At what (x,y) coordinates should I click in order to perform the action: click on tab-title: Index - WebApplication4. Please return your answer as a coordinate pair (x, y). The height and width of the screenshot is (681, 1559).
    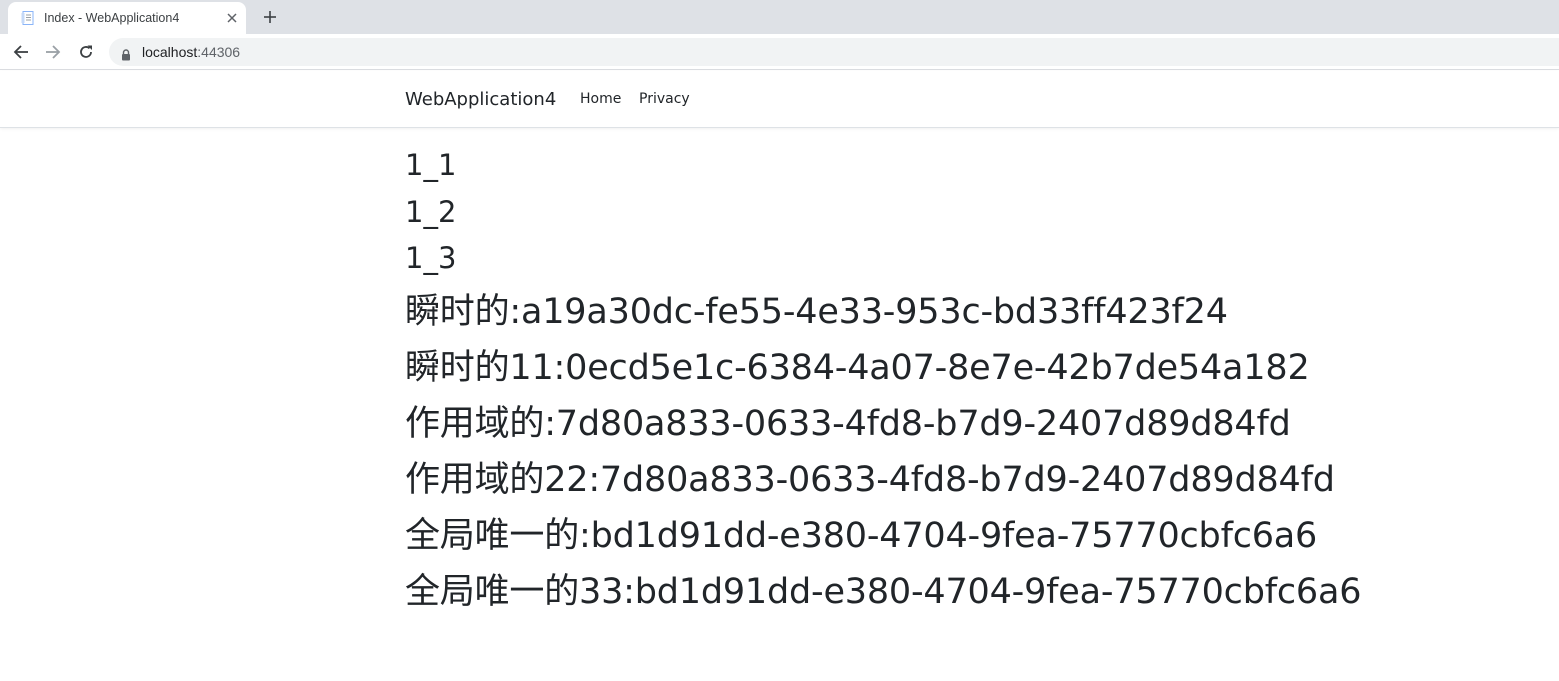
    Looking at the image, I should click on (112, 18).